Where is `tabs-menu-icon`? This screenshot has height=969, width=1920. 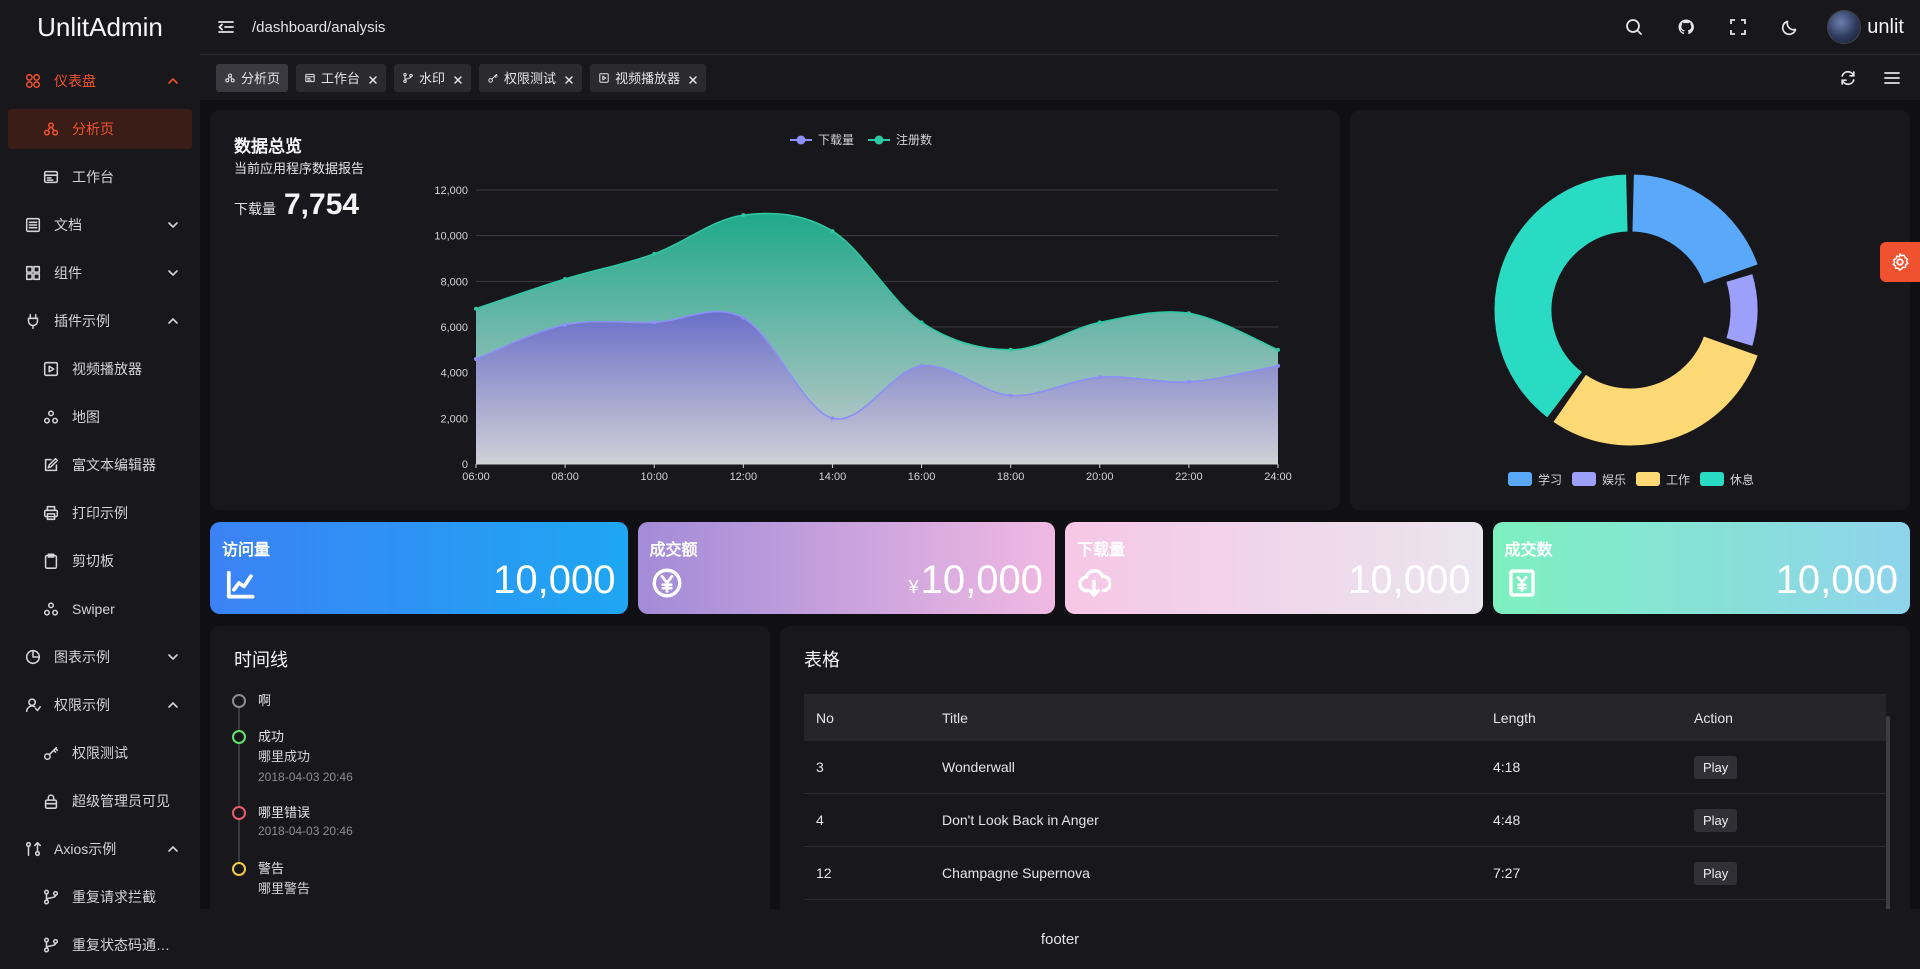 tabs-menu-icon is located at coordinates (1892, 78).